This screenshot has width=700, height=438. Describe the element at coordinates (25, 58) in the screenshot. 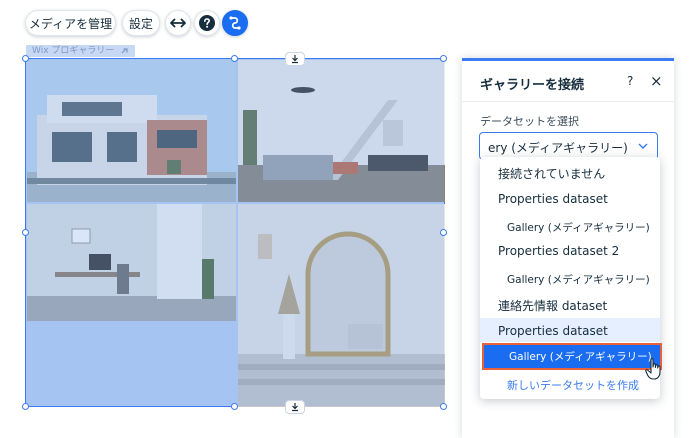

I see `resize-handle-top-left` at that location.